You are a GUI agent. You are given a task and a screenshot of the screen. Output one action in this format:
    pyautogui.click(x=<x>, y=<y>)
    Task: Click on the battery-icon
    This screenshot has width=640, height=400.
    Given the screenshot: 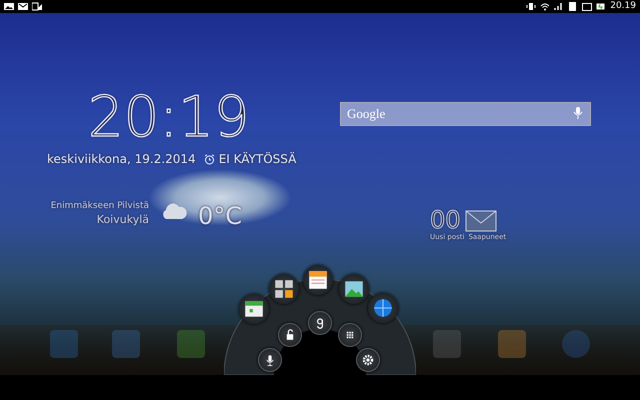 What is the action you would take?
    pyautogui.click(x=601, y=6)
    